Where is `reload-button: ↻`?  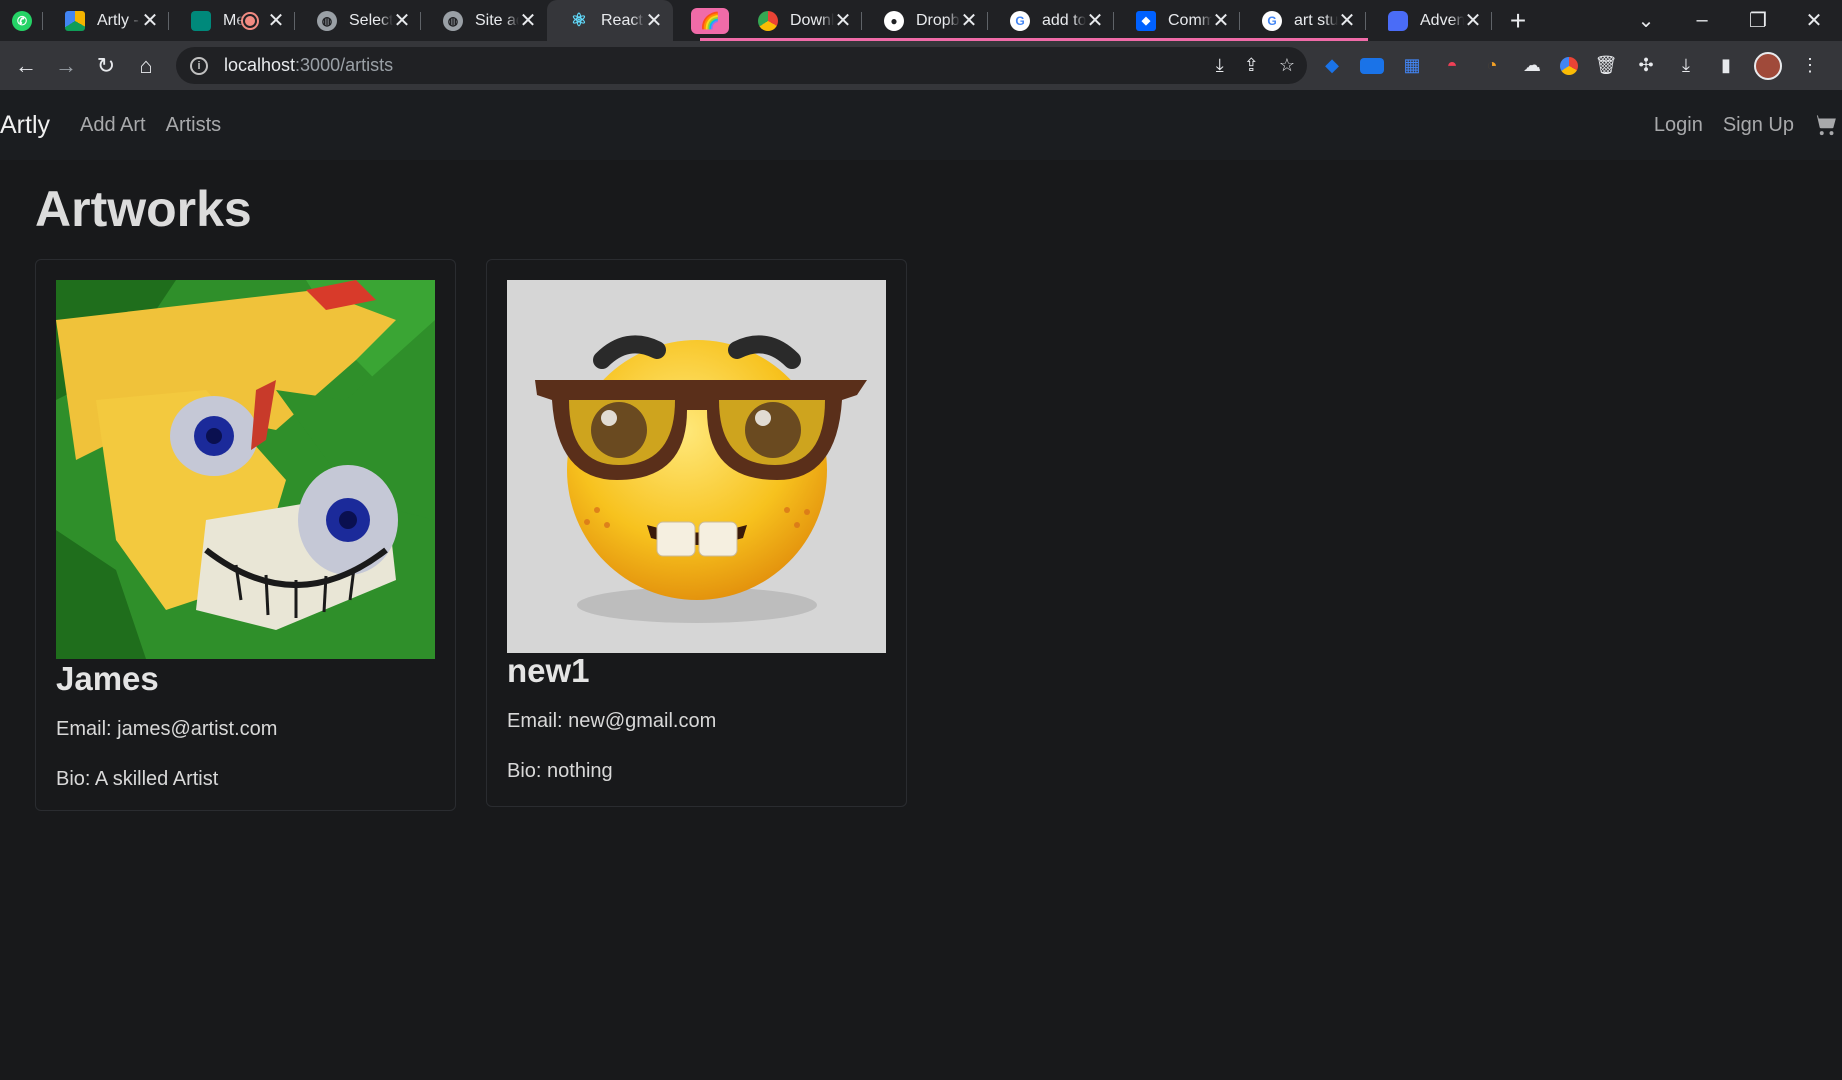 reload-button: ↻ is located at coordinates (106, 66).